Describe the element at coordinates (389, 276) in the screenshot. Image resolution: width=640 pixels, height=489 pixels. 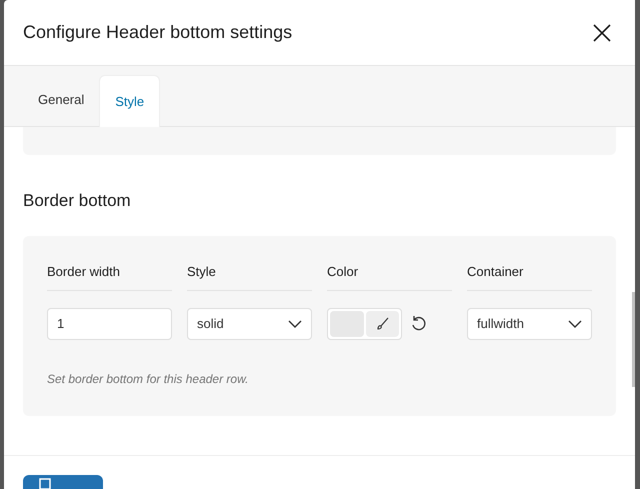
I see `column-label: Color` at that location.